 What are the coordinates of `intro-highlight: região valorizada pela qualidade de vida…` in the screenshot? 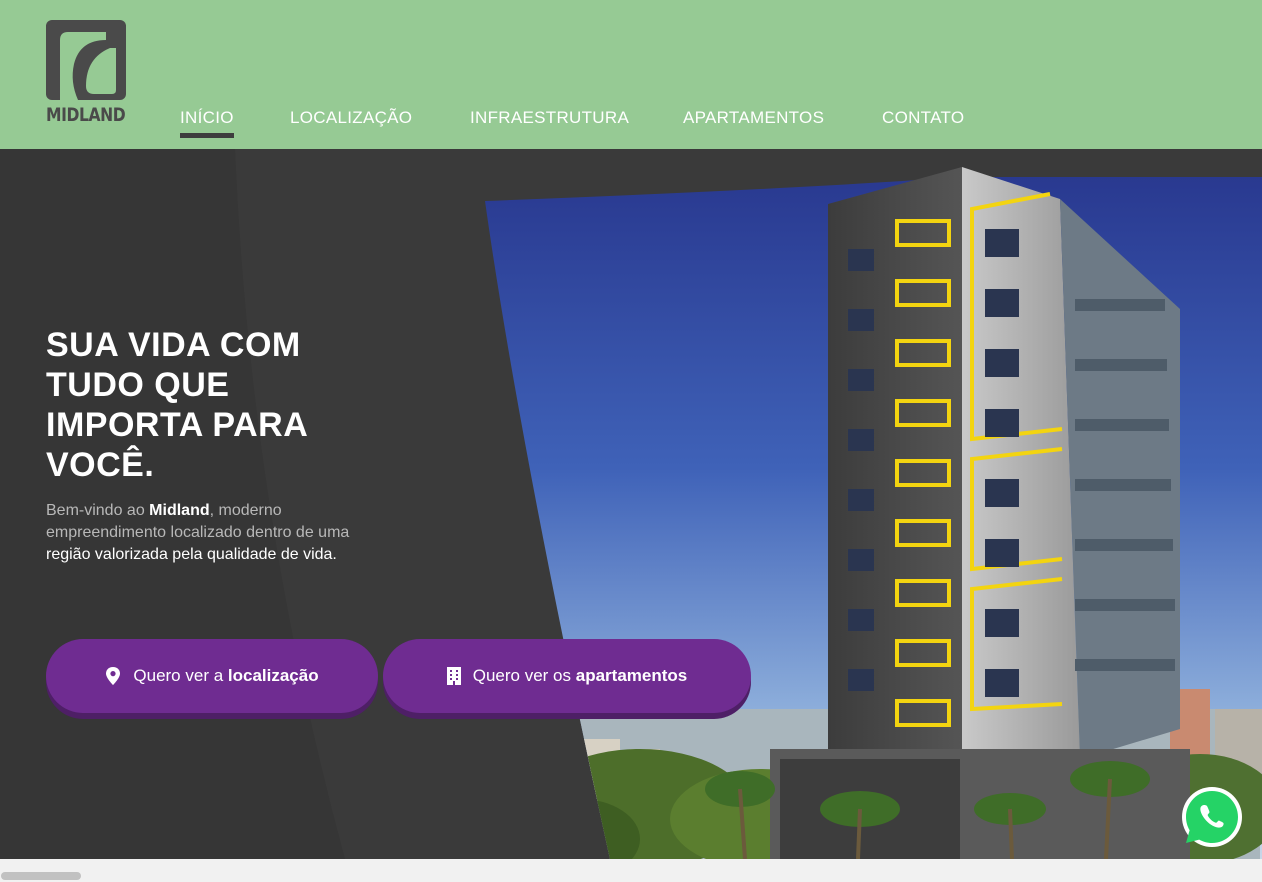 It's located at (191, 554).